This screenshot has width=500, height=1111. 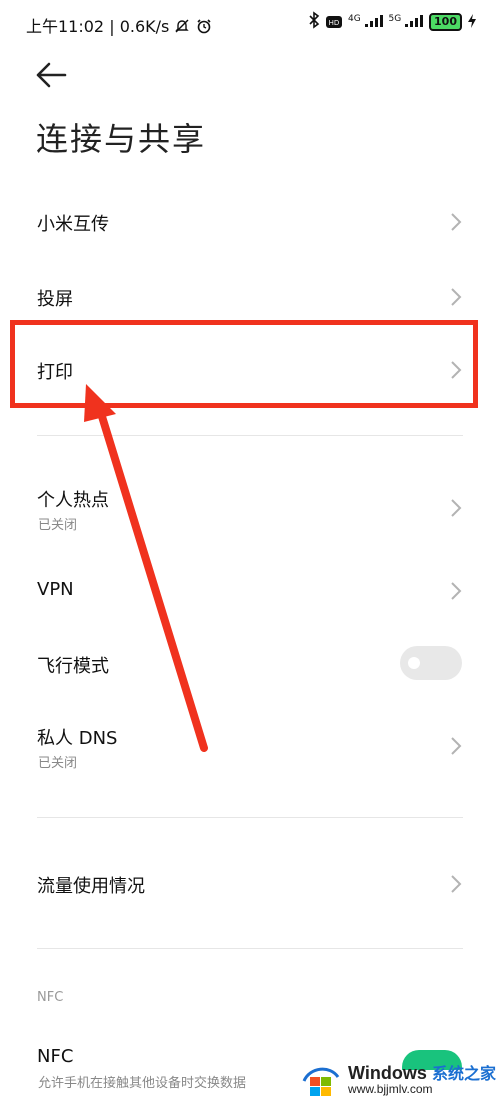 I want to click on status-speed: 0.6K/s, so click(x=144, y=26).